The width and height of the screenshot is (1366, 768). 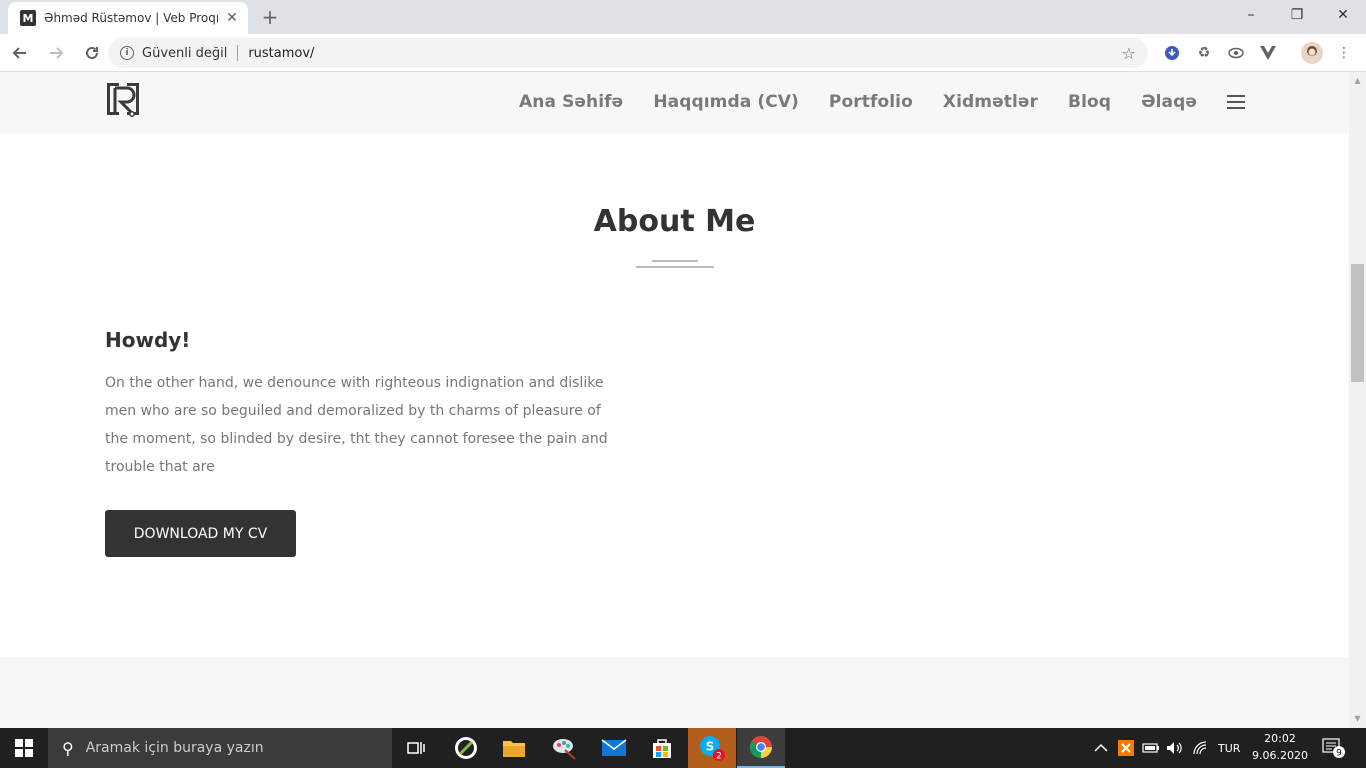 I want to click on windows-taskbar: ⚲ Aramak için buraya yazın S2 TUR 20:02, so click(x=683, y=748).